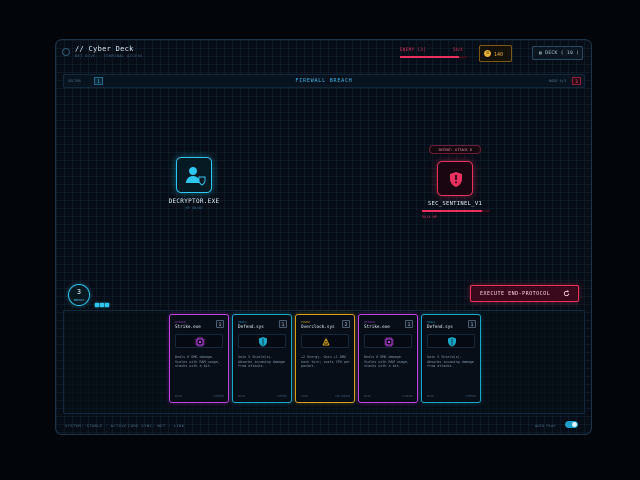 This screenshot has height=480, width=640. Describe the element at coordinates (429, 217) in the screenshot. I see `enemy-shield-value: 54/4 HP` at that location.